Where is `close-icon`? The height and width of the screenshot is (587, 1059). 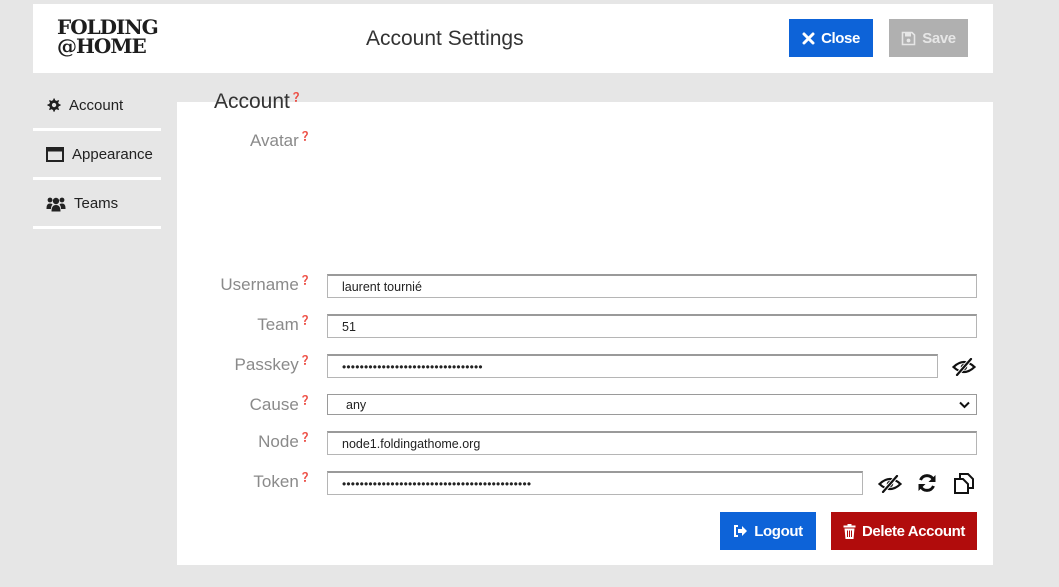
close-icon is located at coordinates (808, 38).